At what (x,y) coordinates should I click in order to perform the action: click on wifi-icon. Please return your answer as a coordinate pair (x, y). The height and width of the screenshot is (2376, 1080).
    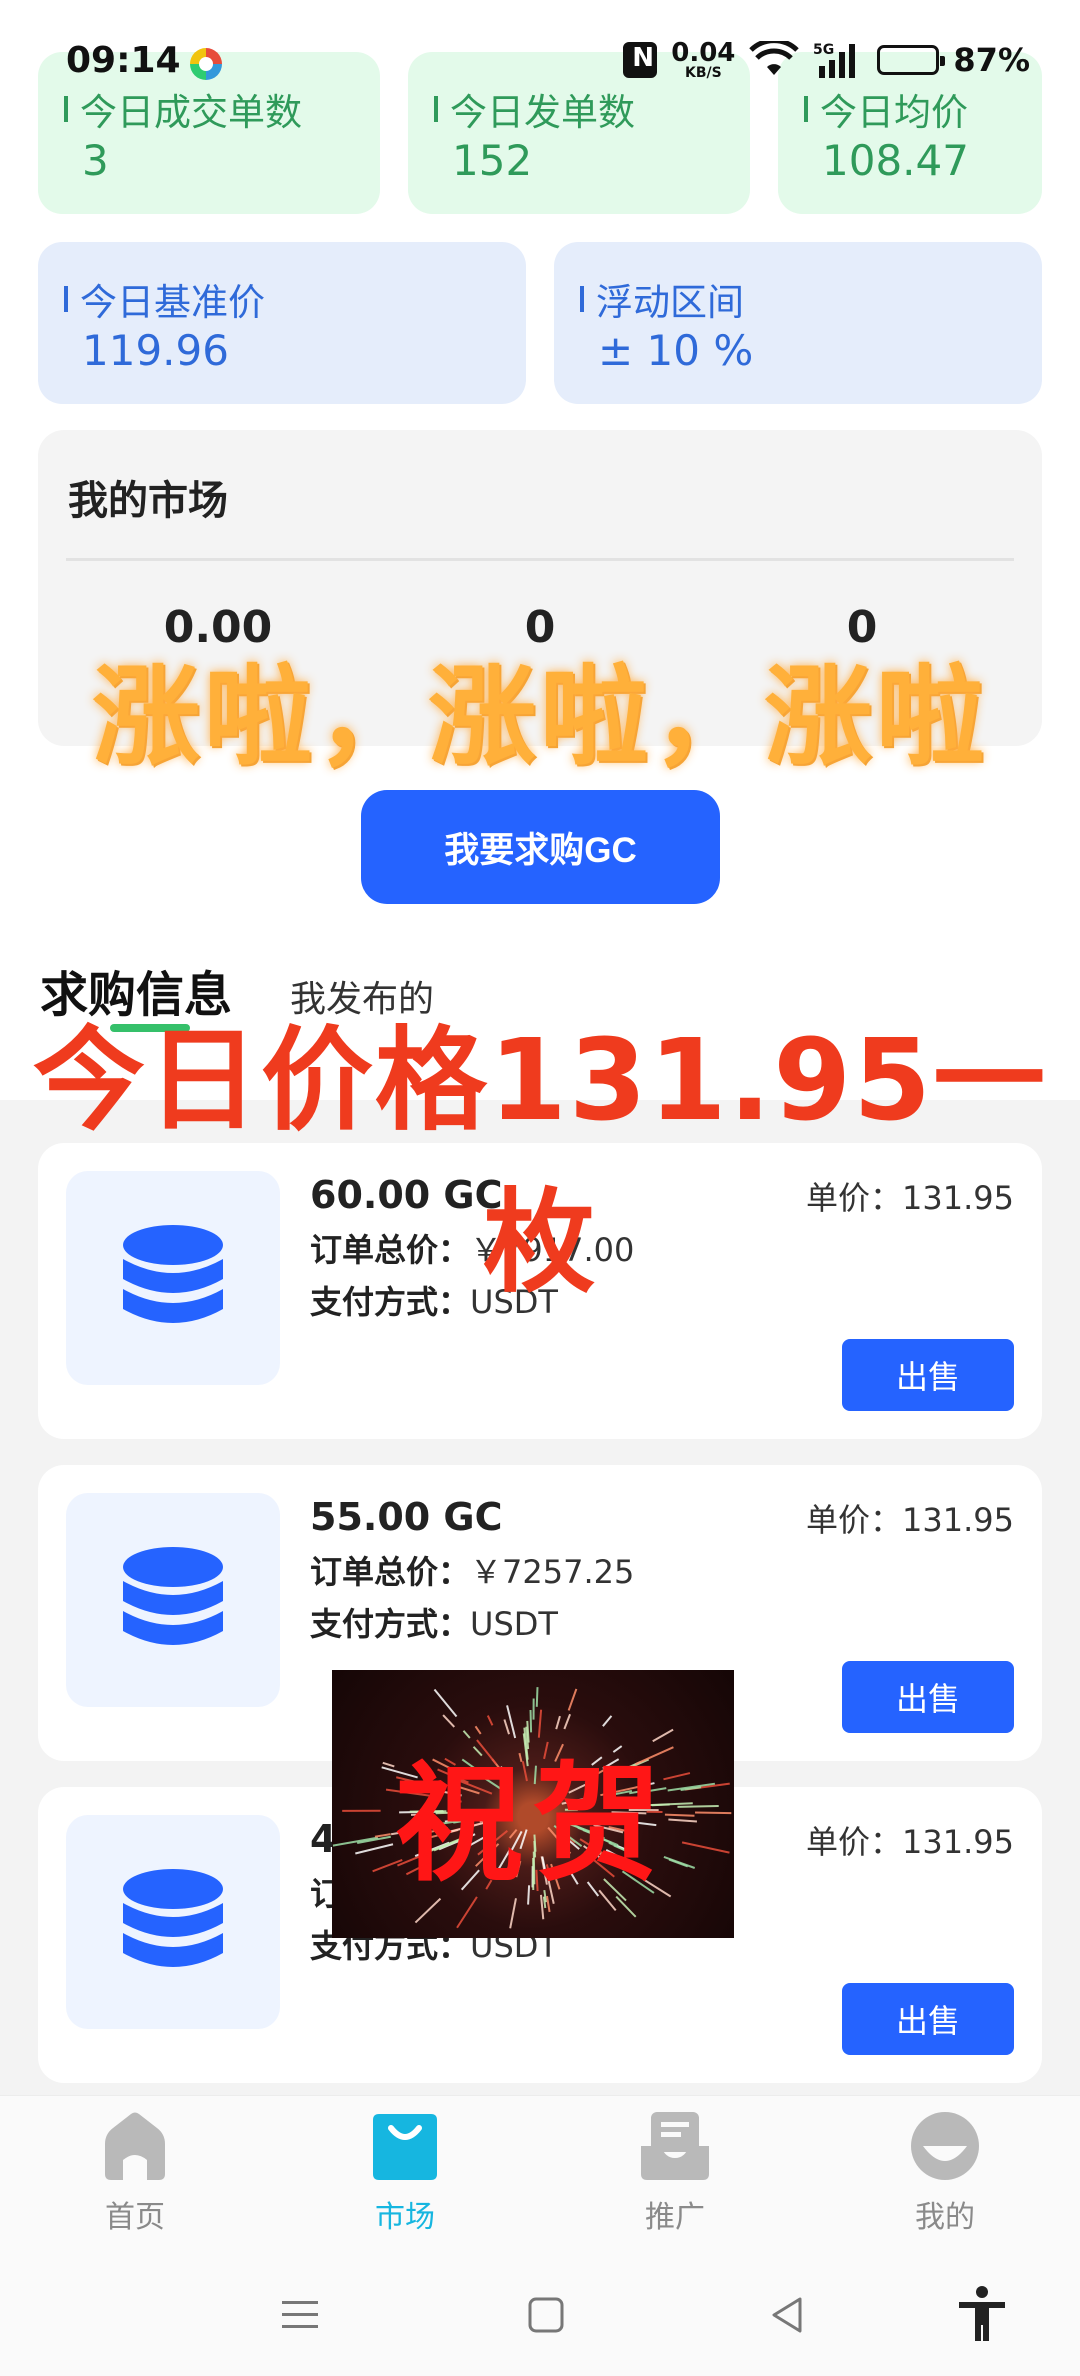
    Looking at the image, I should click on (774, 60).